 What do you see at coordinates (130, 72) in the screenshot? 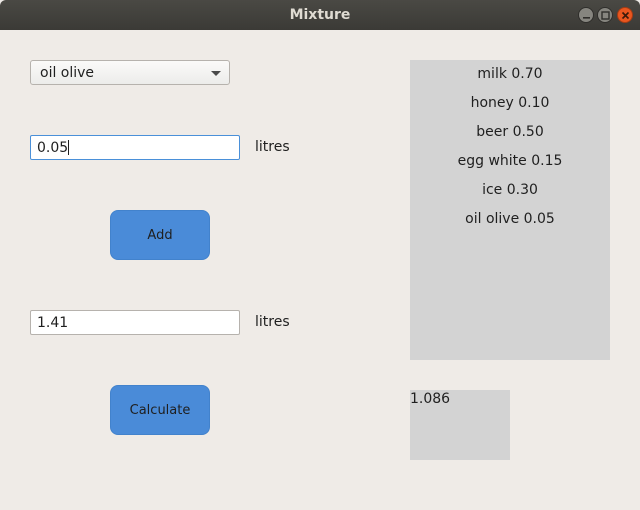
I see `ingredient-select: oil olive` at bounding box center [130, 72].